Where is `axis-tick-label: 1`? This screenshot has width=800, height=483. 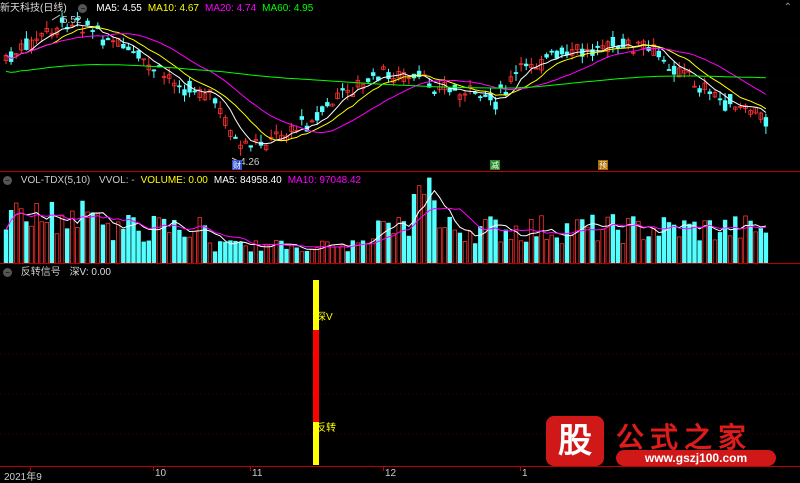
axis-tick-label: 1 is located at coordinates (525, 473).